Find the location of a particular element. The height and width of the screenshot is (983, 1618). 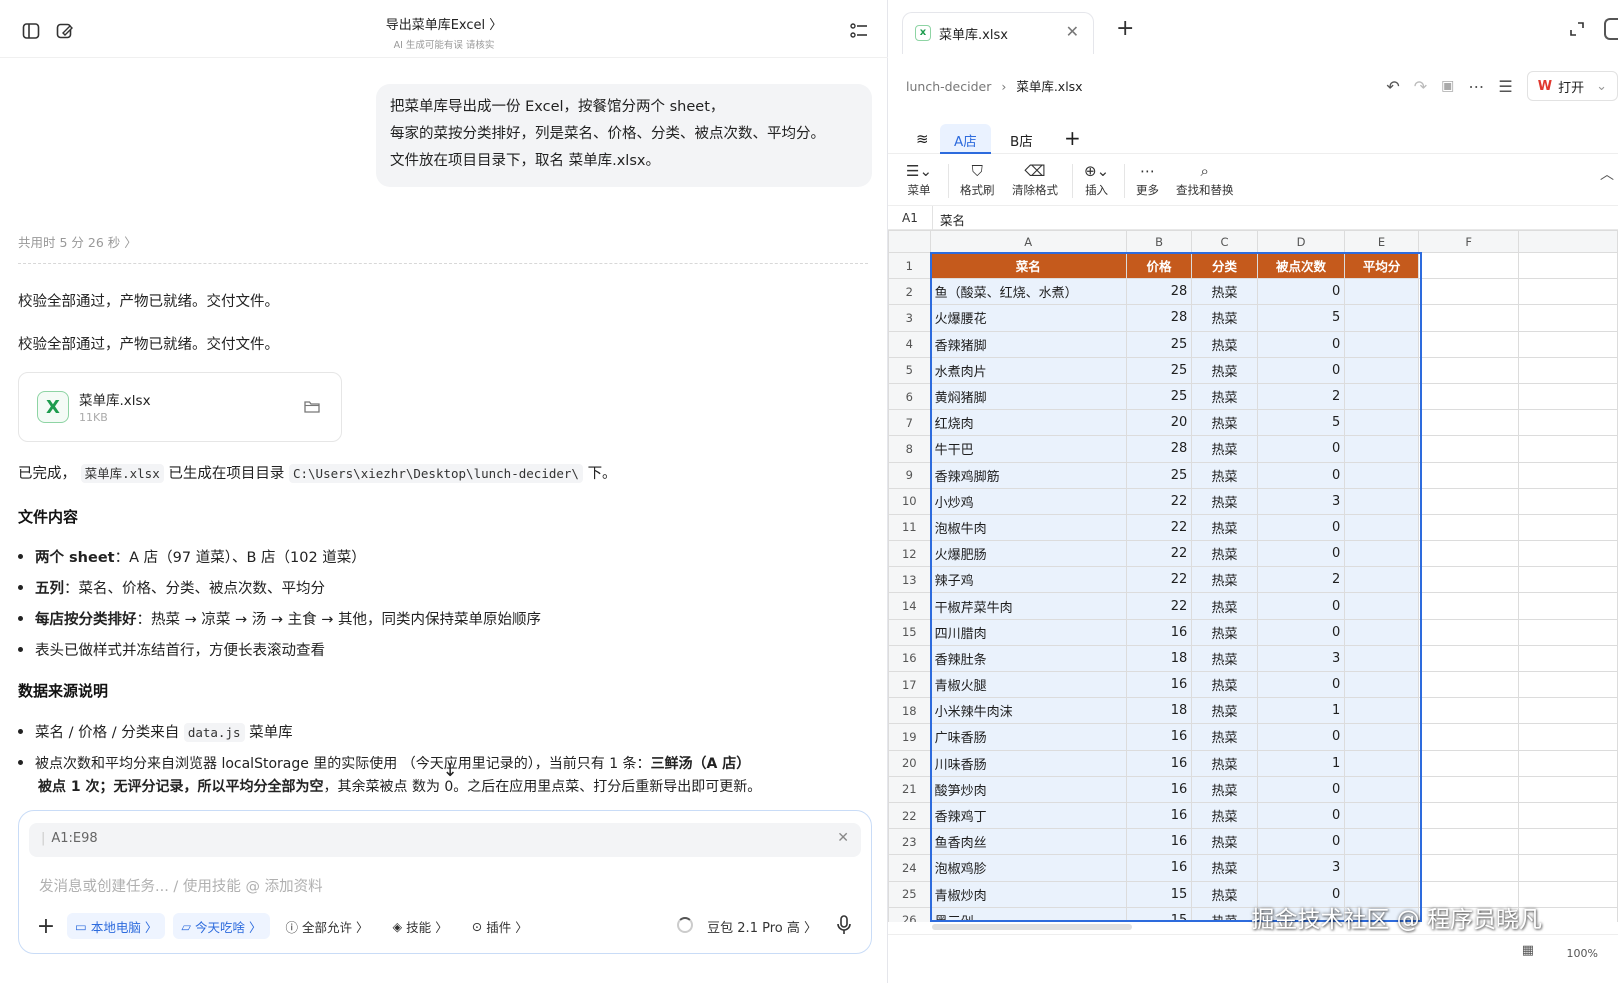

cell: 水煮肉片 is located at coordinates (1028, 370).